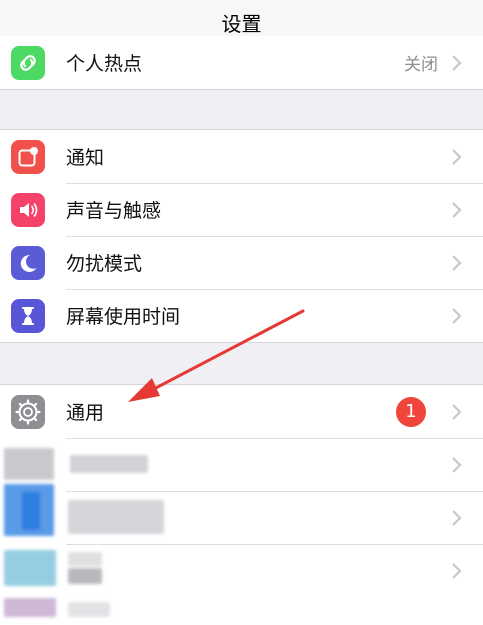 This screenshot has width=483, height=625. Describe the element at coordinates (421, 65) in the screenshot. I see `hotspot-status-value: 关闭` at that location.